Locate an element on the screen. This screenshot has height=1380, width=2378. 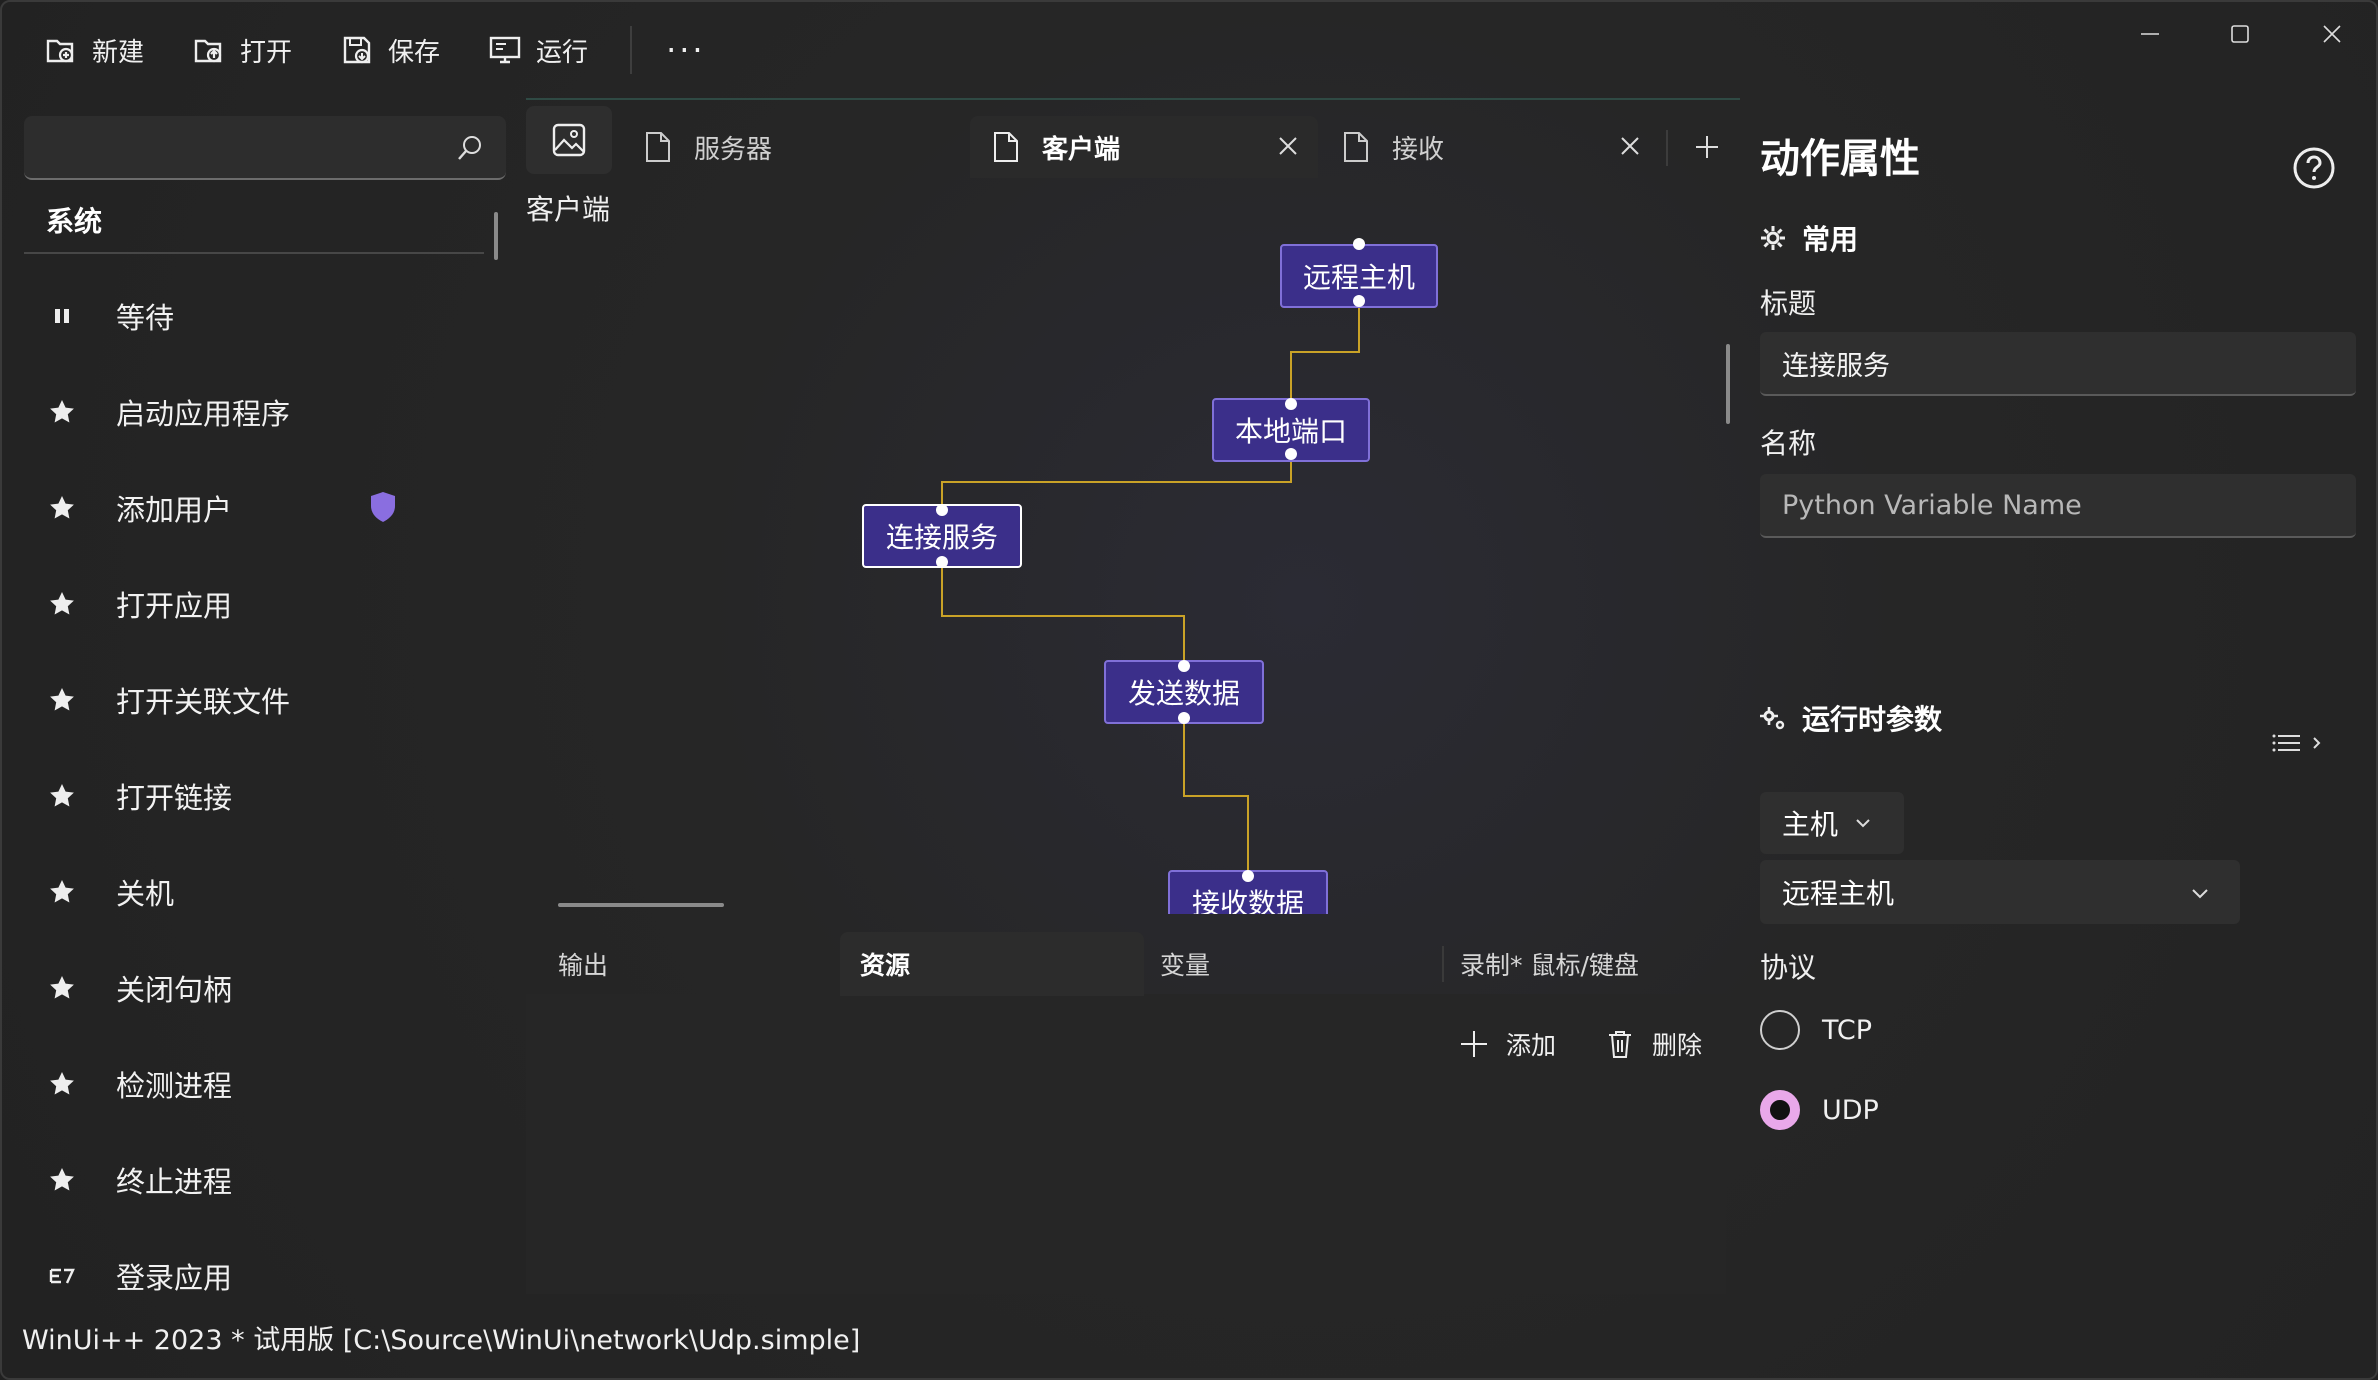
node-label: 远程主机 is located at coordinates (1358, 277).